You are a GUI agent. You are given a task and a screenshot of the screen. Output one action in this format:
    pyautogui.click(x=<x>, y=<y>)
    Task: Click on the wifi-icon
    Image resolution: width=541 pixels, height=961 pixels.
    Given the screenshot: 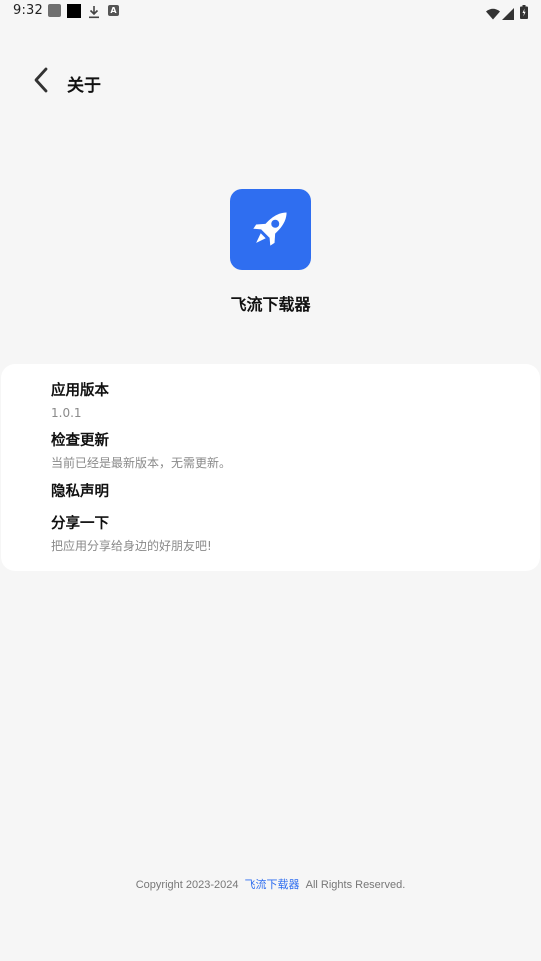 What is the action you would take?
    pyautogui.click(x=493, y=12)
    